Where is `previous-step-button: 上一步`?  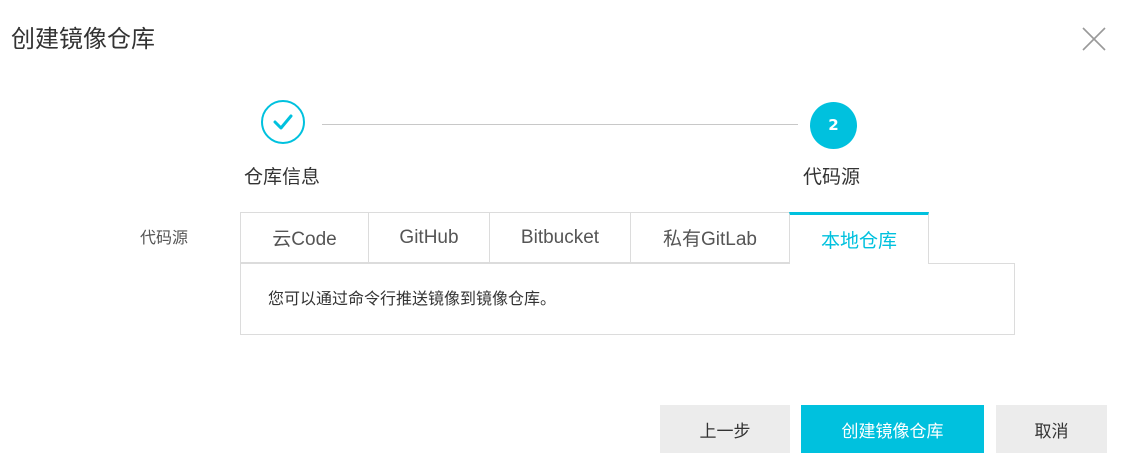
previous-step-button: 上一步 is located at coordinates (725, 429).